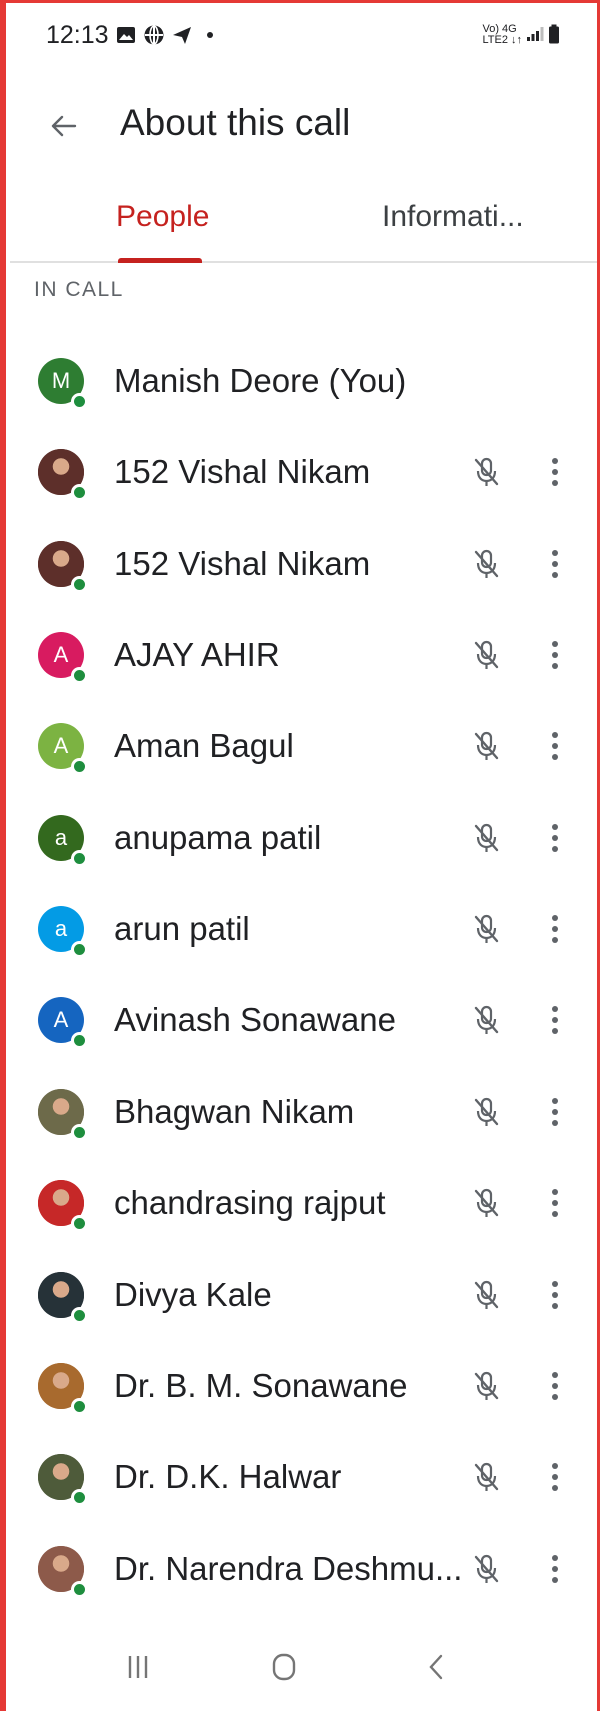 This screenshot has width=600, height=1711. What do you see at coordinates (298, 655) in the screenshot?
I see `participant-row: A AJAY AHIR` at bounding box center [298, 655].